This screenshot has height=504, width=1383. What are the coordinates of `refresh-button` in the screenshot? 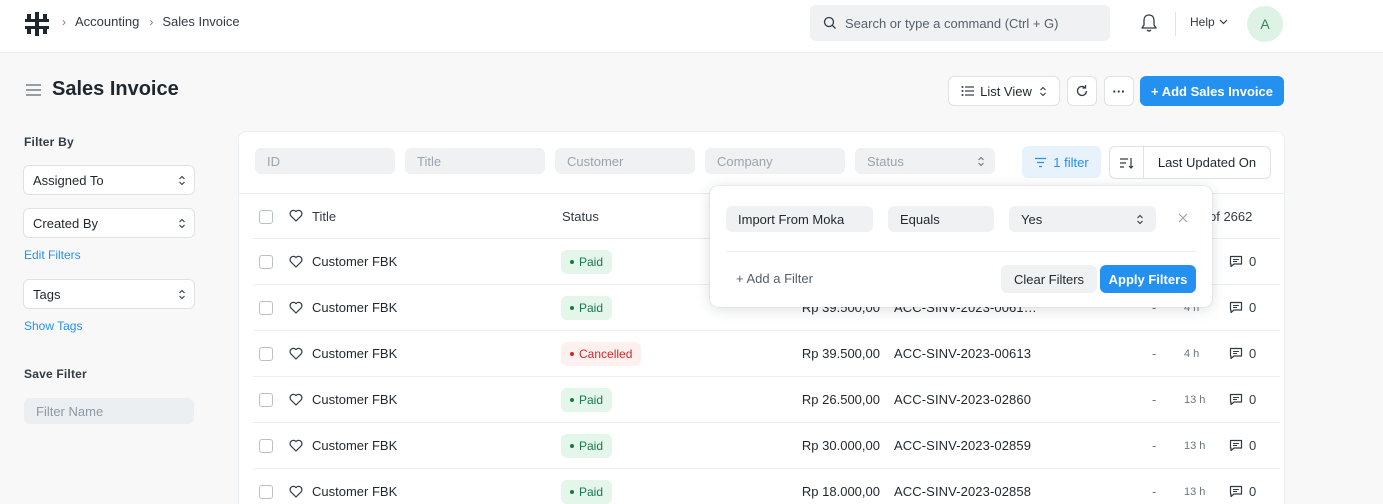 It's located at (1082, 91).